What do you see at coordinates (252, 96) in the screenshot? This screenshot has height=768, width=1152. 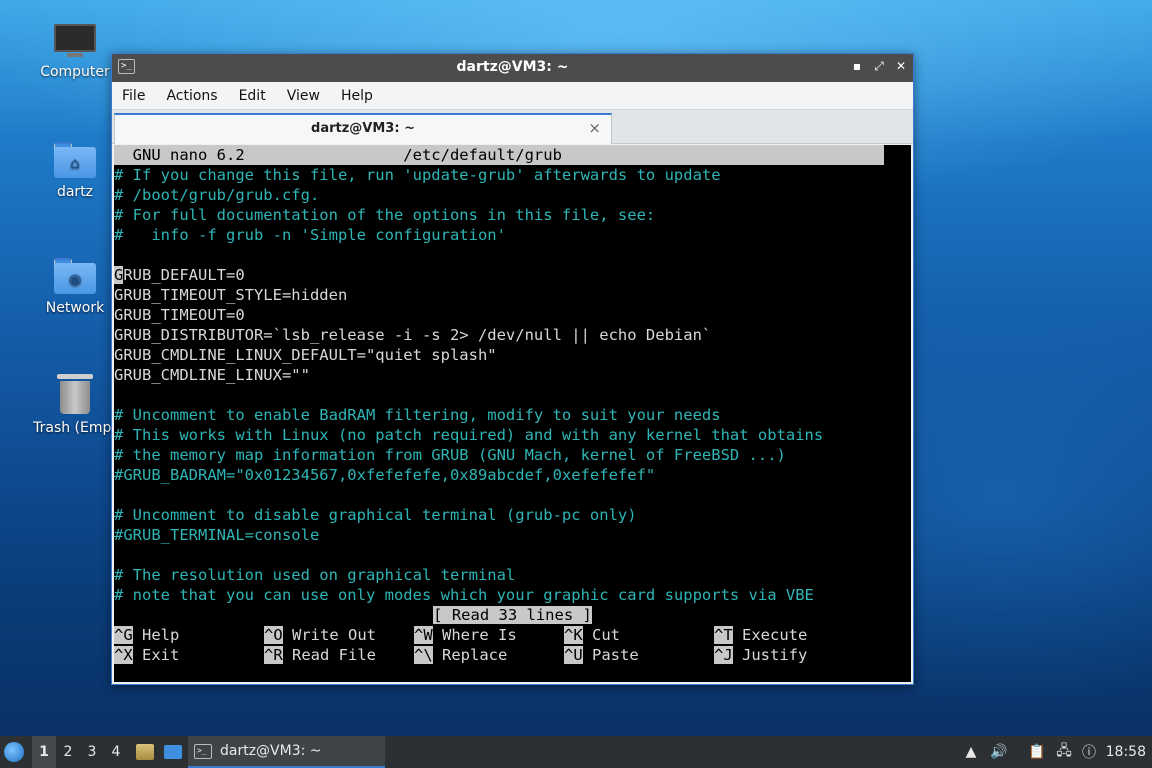 I see `menu-edit: Edit` at bounding box center [252, 96].